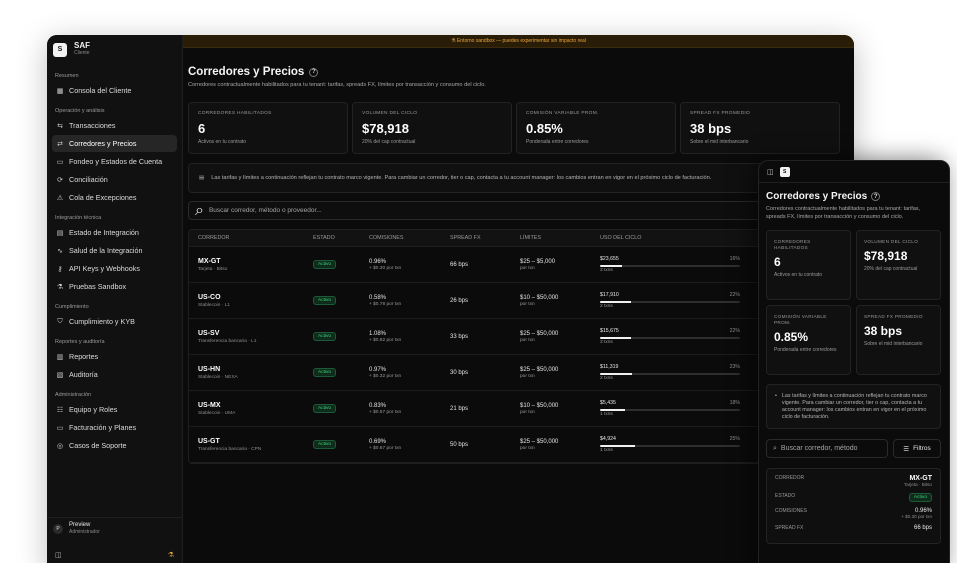 This screenshot has height=563, width=957. Describe the element at coordinates (805, 350) in the screenshot. I see `kpi-sub: Ponderada entre corredores` at that location.